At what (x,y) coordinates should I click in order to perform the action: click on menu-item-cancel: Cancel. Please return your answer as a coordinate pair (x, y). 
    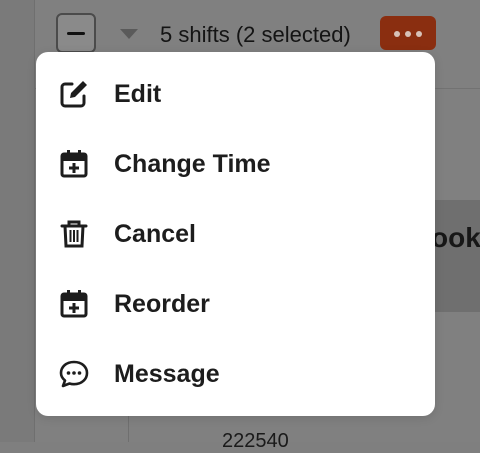
    Looking at the image, I should click on (235, 234).